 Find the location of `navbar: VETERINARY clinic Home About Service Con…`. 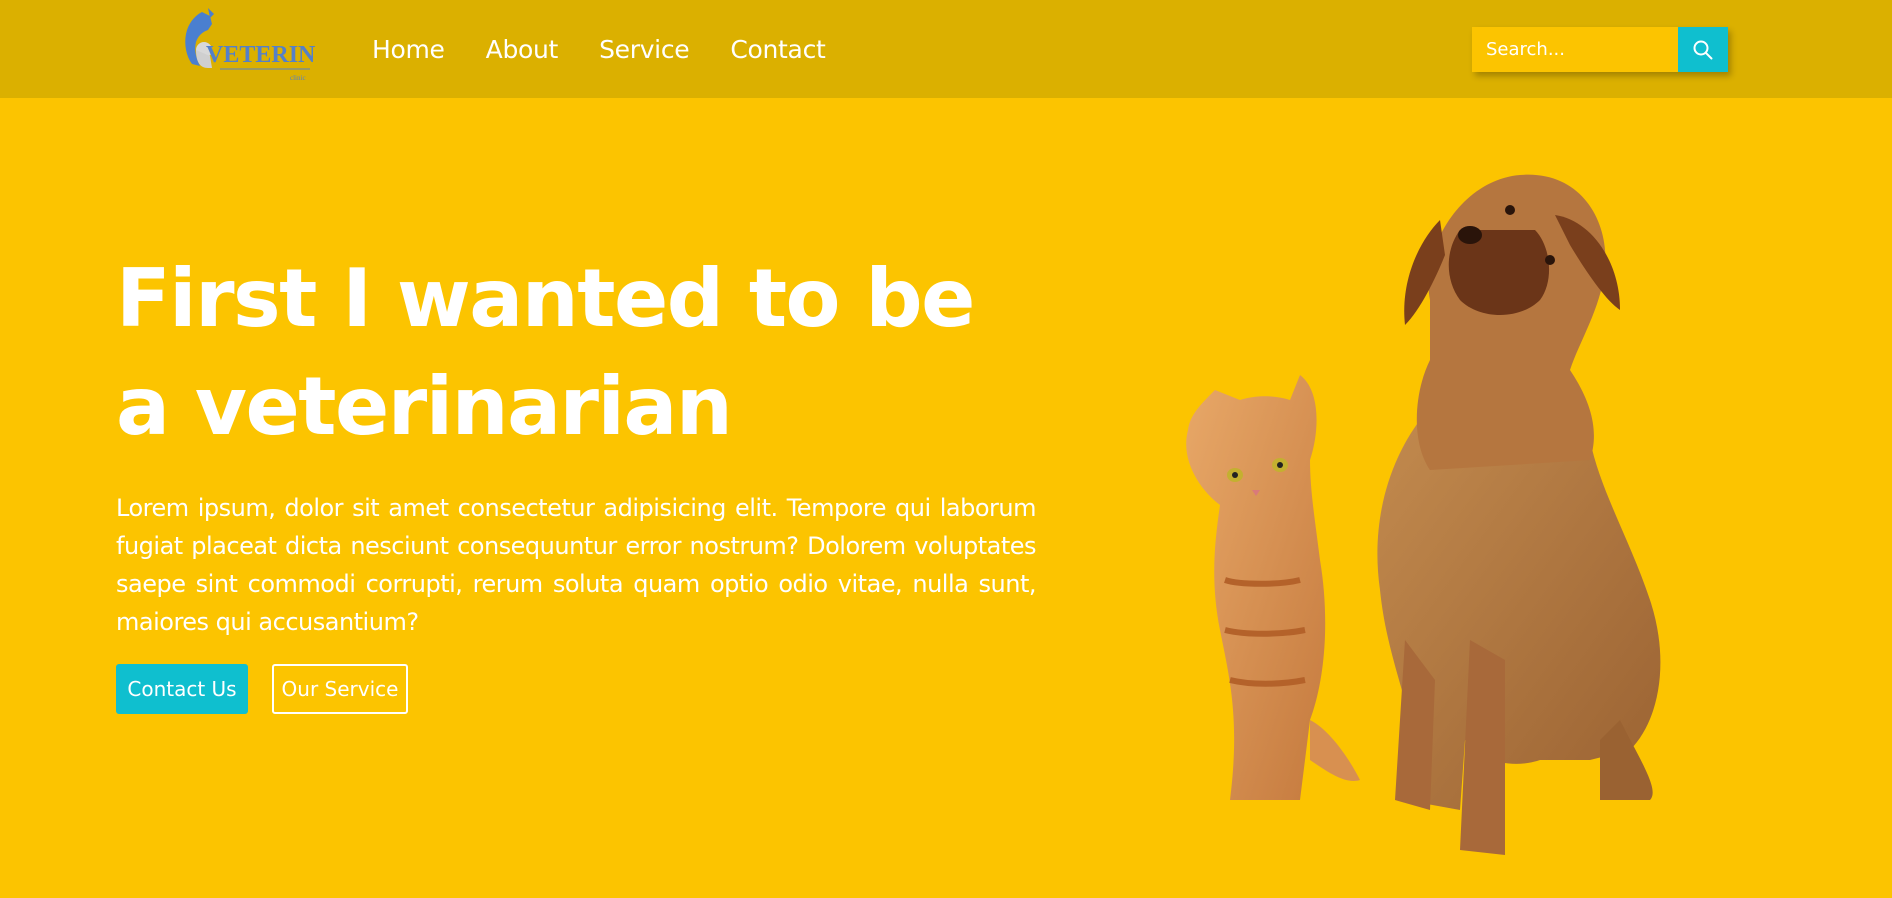

navbar: VETERINARY clinic Home About Service Con… is located at coordinates (946, 49).